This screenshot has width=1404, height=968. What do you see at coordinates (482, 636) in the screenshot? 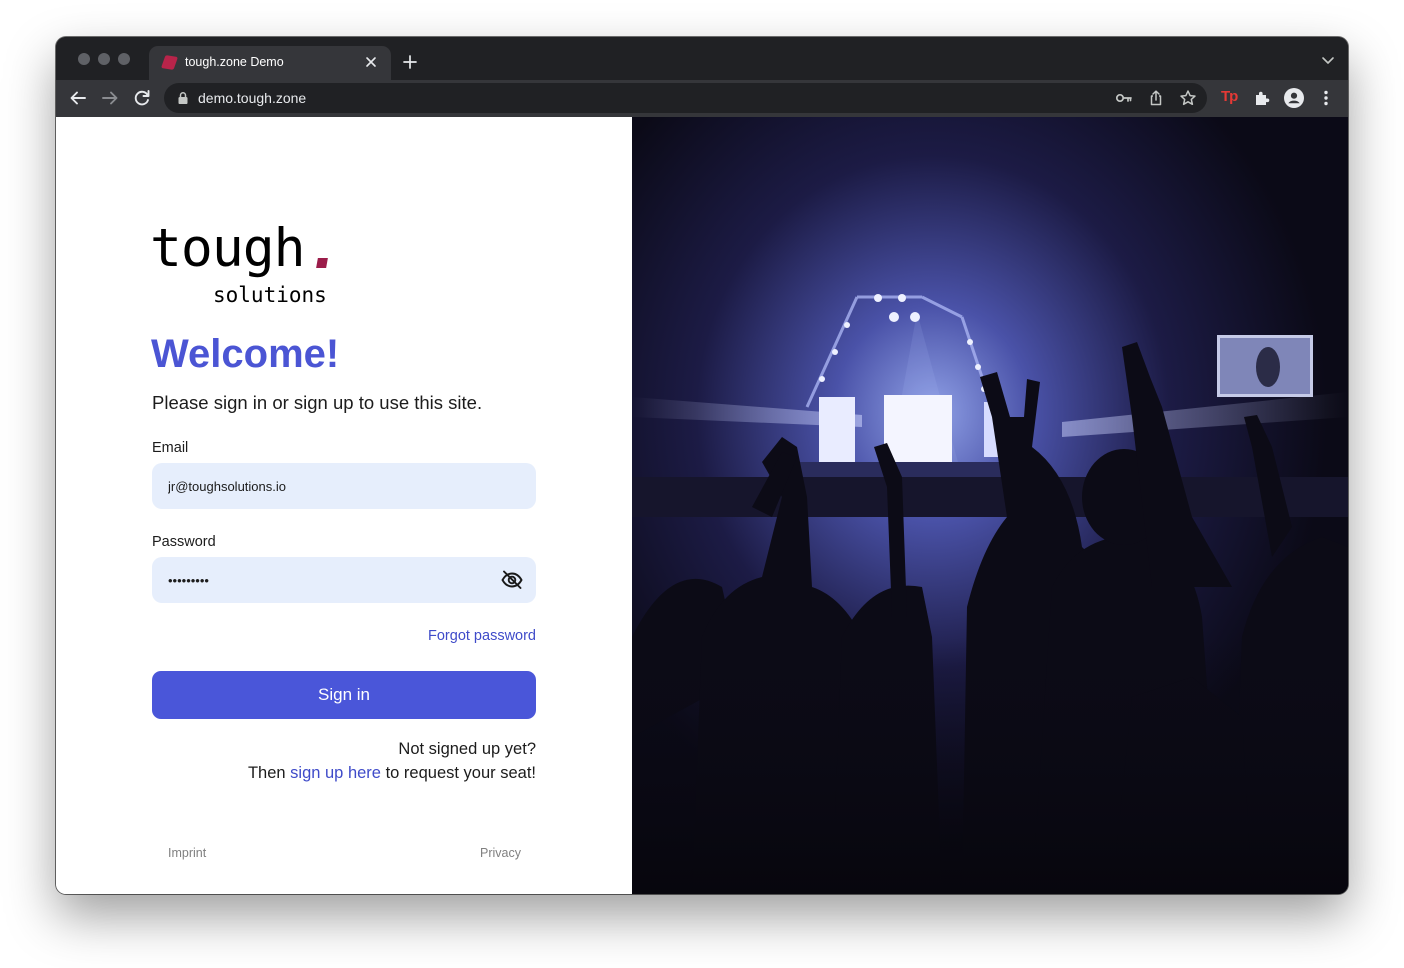
I see `forgot-password-link: Forgot password` at bounding box center [482, 636].